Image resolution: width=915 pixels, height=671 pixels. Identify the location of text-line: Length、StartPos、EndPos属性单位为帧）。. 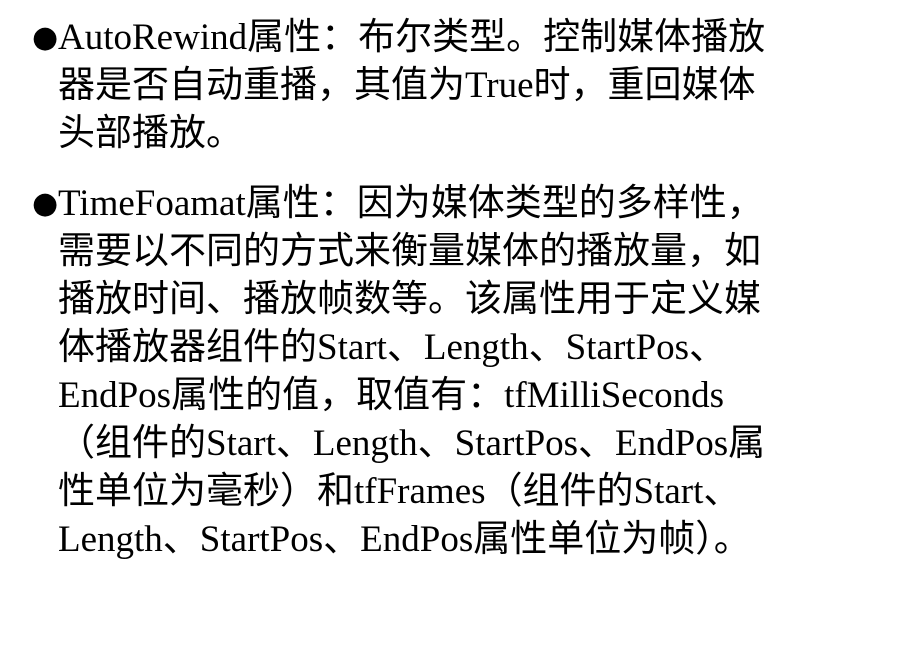
(404, 539).